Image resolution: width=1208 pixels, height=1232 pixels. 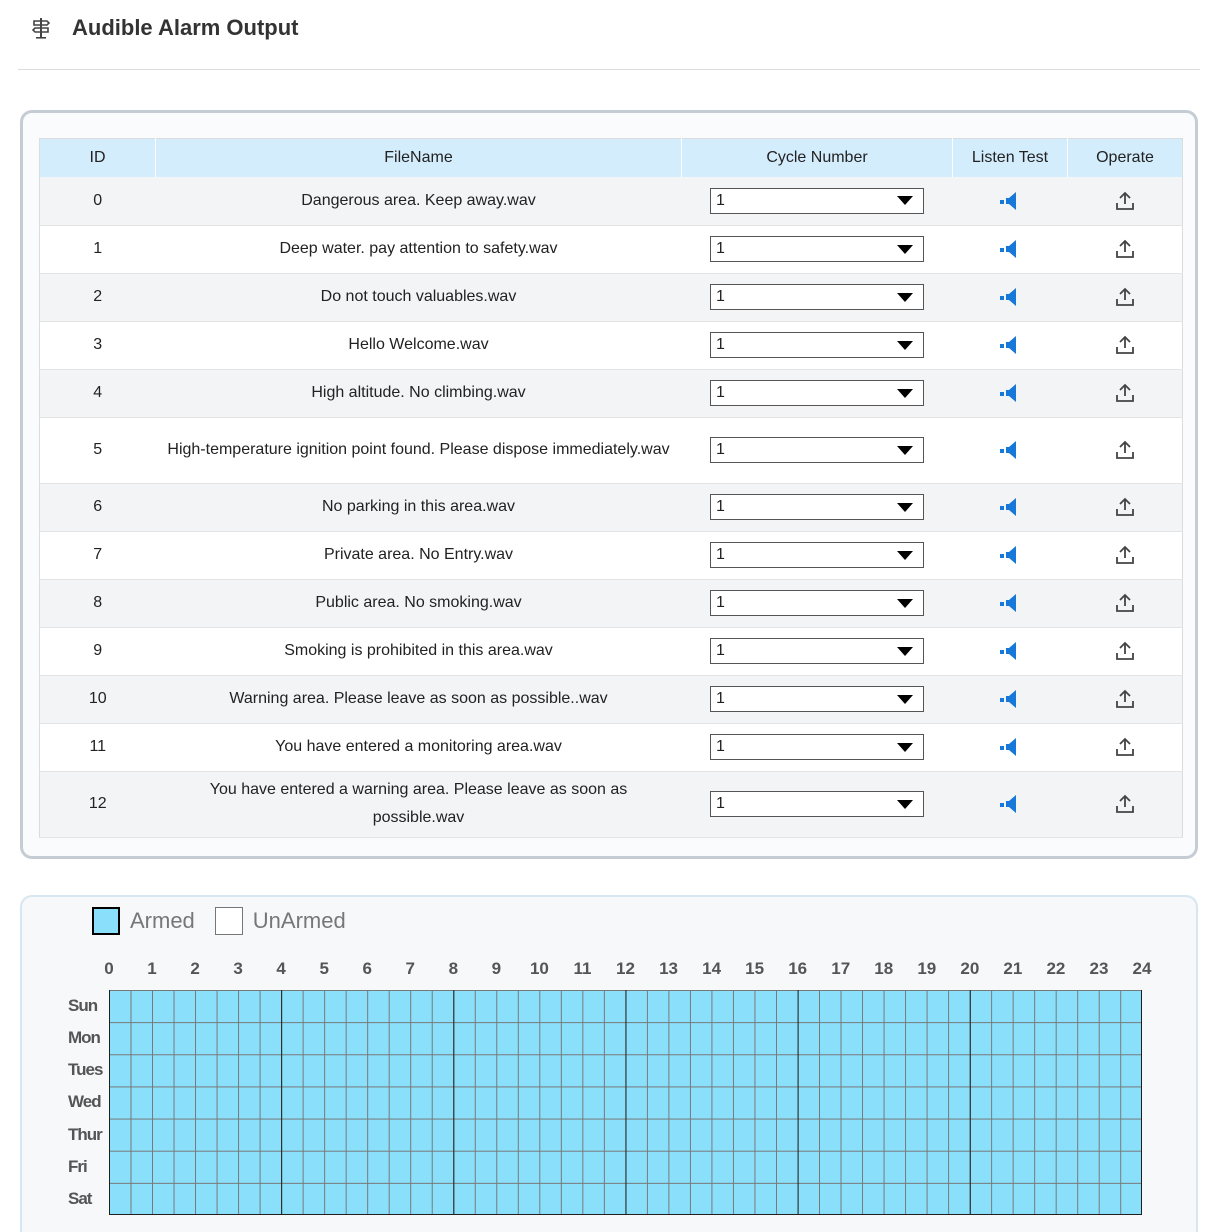 What do you see at coordinates (668, 968) in the screenshot?
I see `hour-label: 13` at bounding box center [668, 968].